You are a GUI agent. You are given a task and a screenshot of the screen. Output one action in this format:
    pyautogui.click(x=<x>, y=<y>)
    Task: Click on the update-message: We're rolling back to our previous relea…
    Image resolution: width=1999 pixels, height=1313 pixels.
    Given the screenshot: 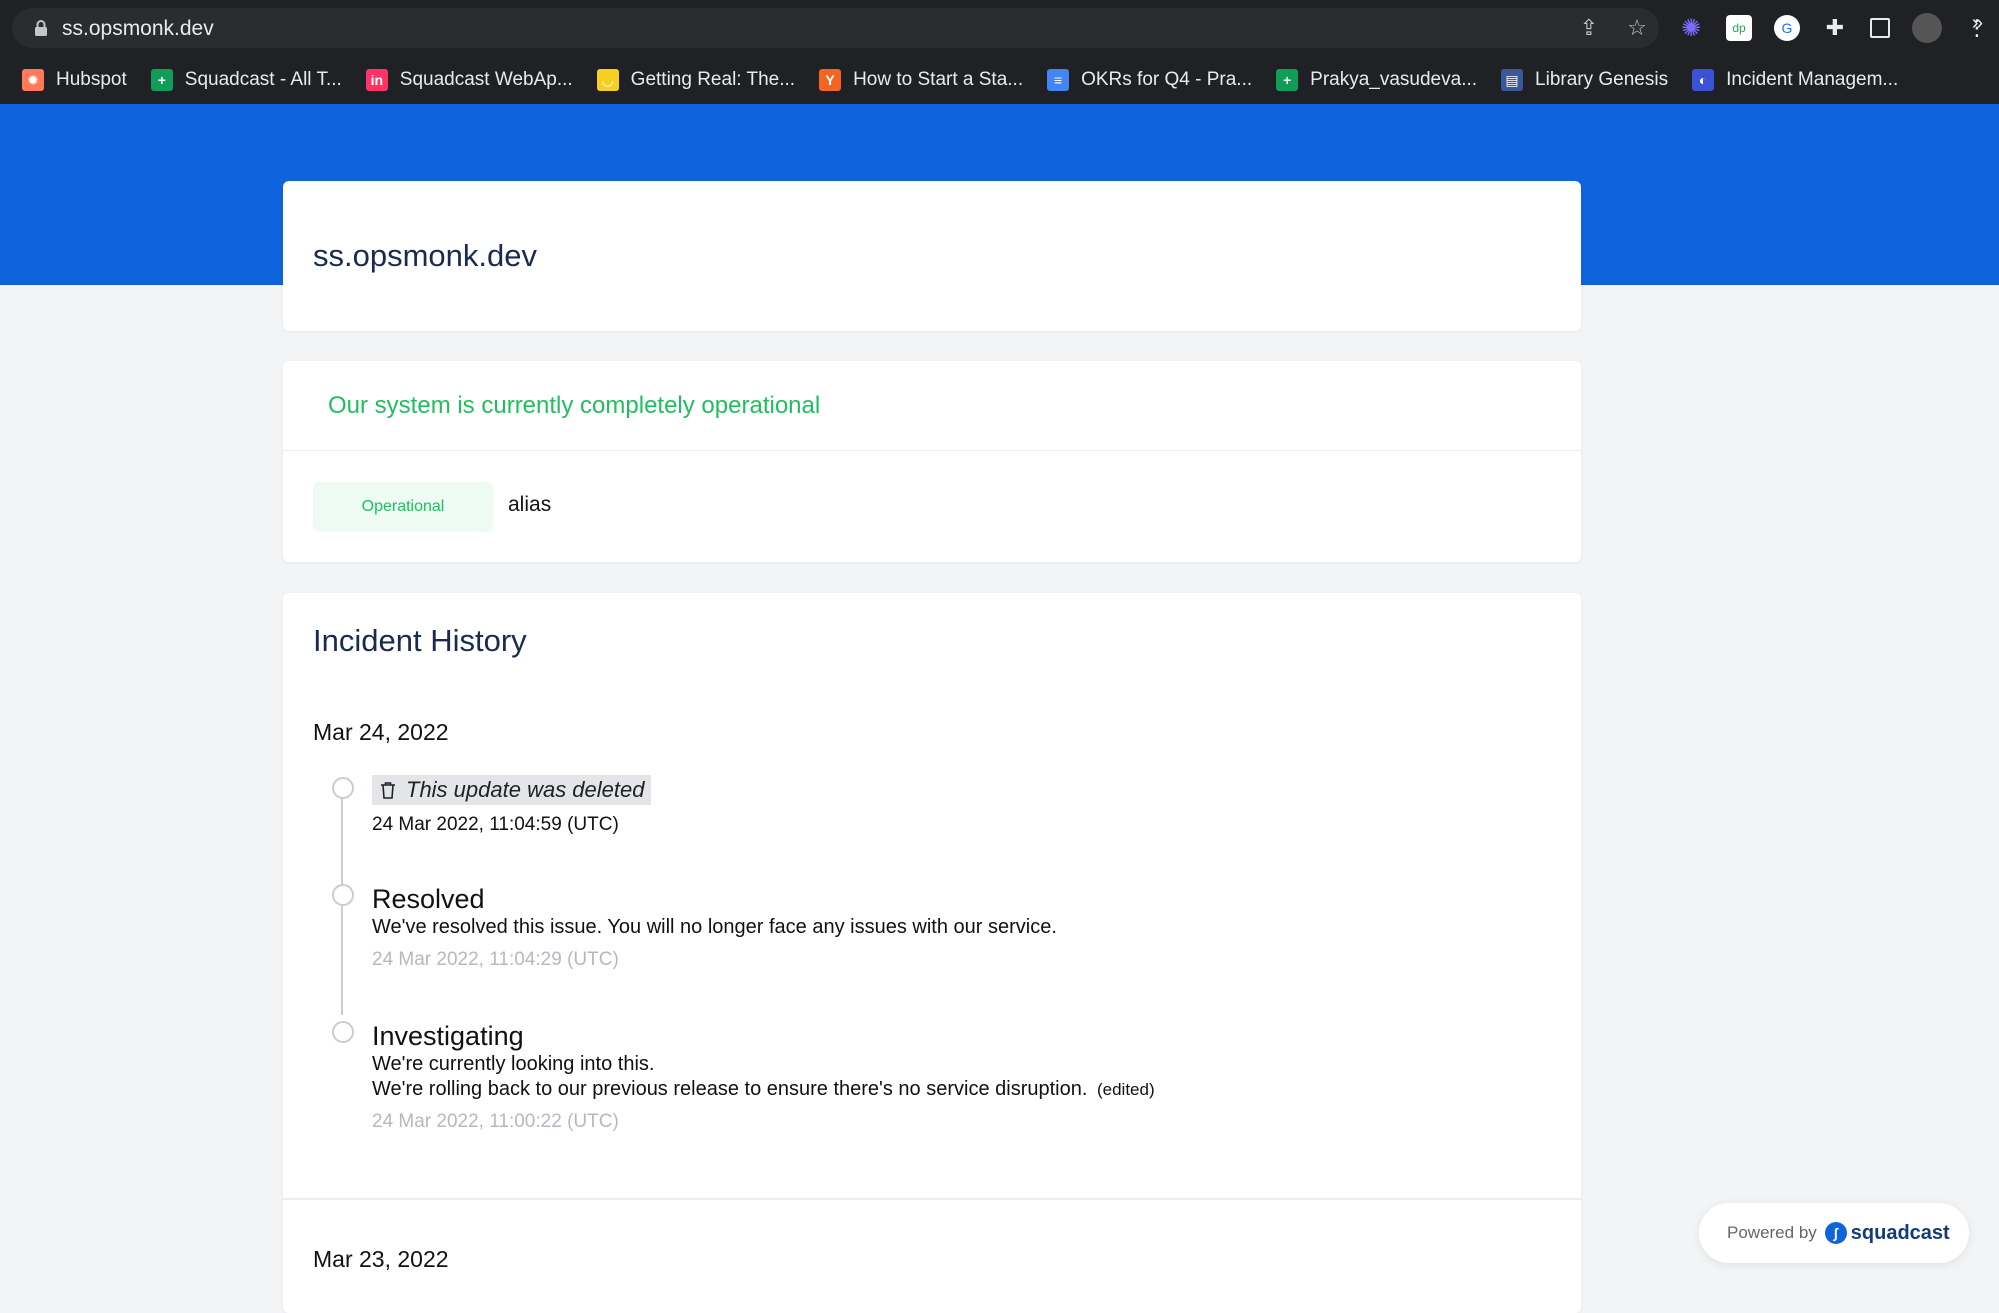 What is the action you would take?
    pyautogui.click(x=763, y=1089)
    